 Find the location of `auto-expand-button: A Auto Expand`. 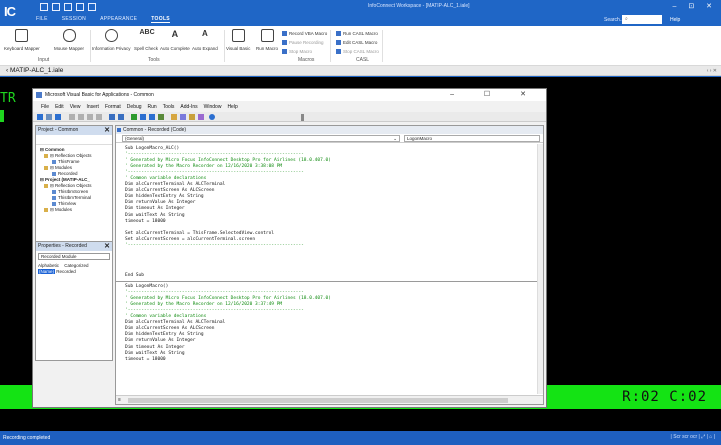

auto-expand-button: A Auto Expand is located at coordinates (205, 40).